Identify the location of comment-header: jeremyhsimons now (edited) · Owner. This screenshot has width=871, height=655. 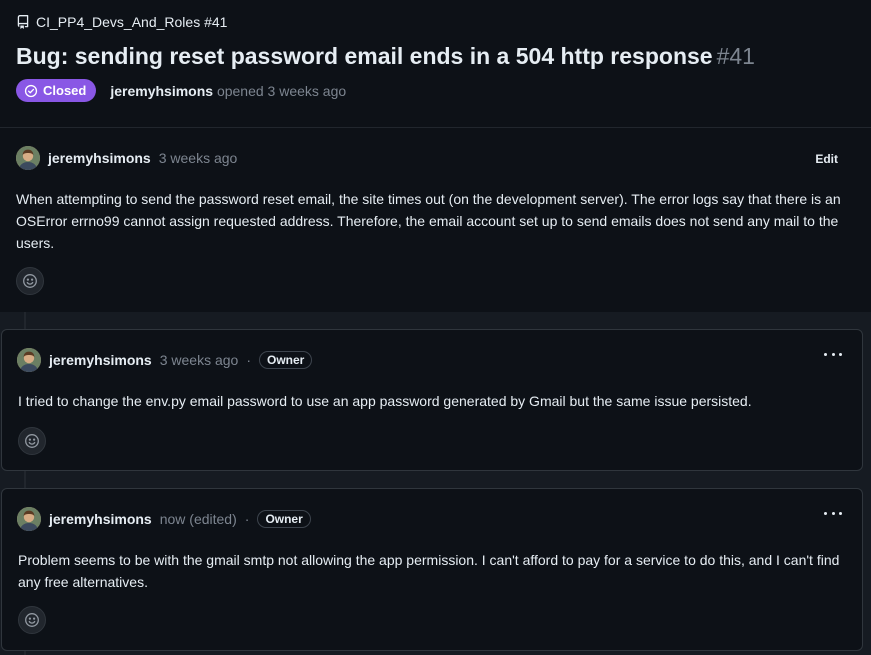
(164, 519).